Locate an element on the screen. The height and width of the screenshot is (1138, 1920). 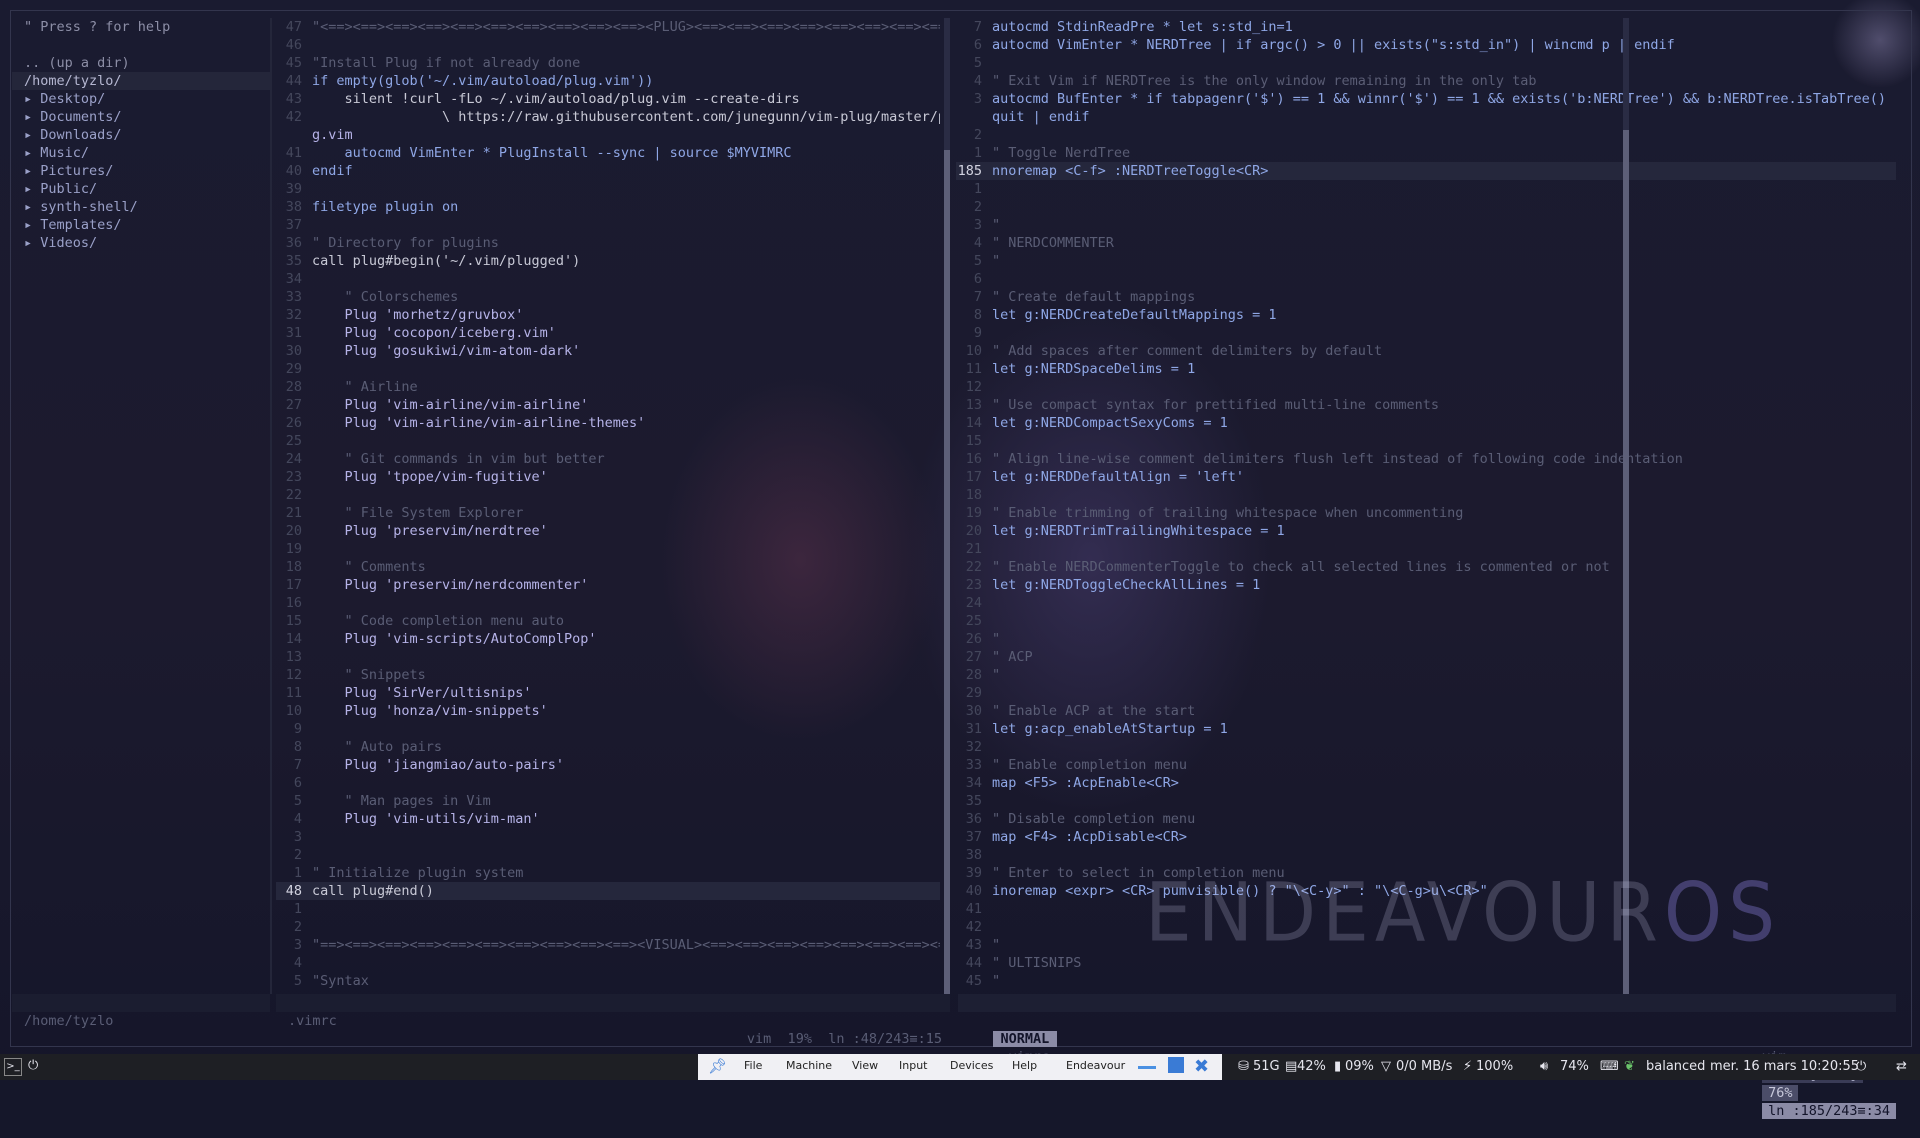
mid_pane-line: 29 is located at coordinates (608, 369).